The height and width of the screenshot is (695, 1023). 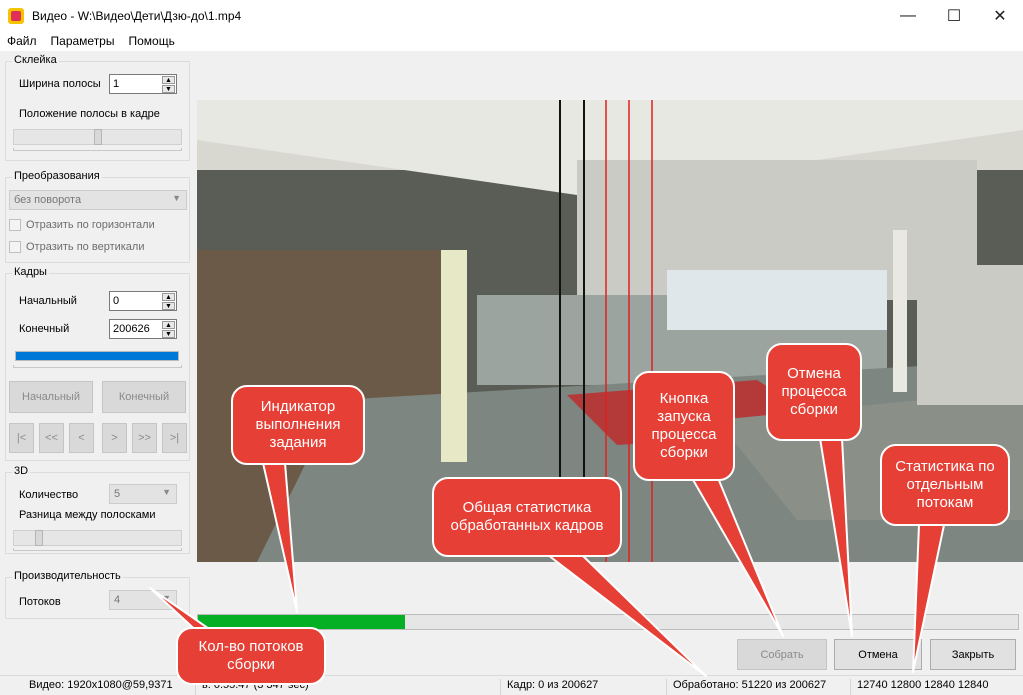 I want to click on cancel-button: Отмена, so click(x=878, y=654).